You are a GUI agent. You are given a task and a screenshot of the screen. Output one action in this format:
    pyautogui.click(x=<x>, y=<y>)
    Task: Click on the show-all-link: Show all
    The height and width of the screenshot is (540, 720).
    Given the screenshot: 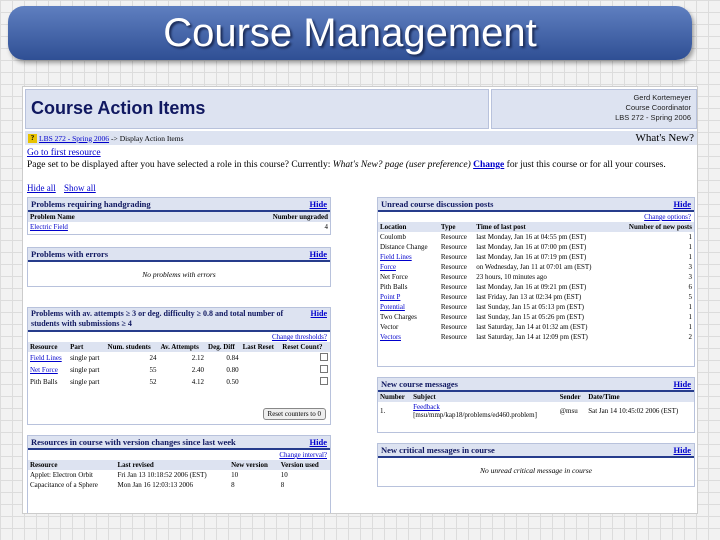 What is the action you would take?
    pyautogui.click(x=80, y=188)
    